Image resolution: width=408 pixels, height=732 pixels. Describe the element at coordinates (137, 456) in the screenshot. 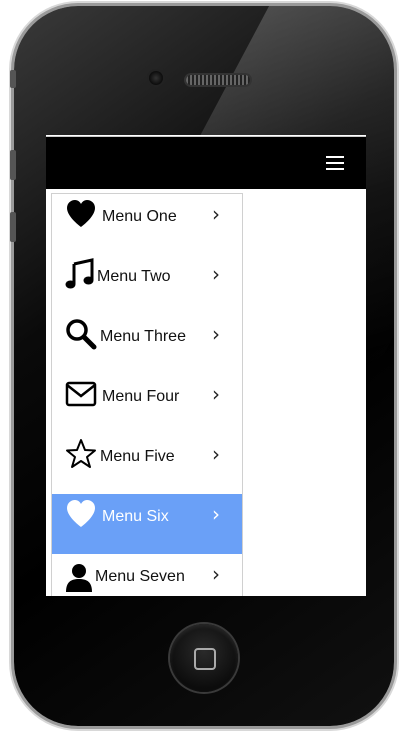

I see `menu-item-label: Menu Five` at that location.